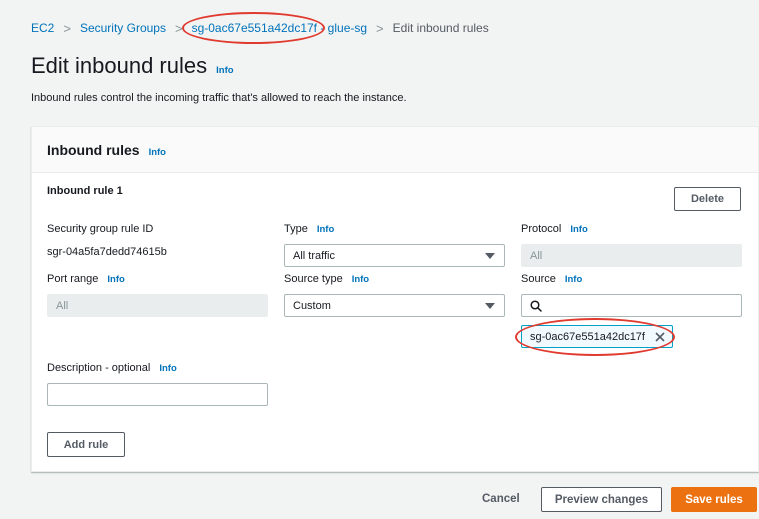 The width and height of the screenshot is (759, 519). Describe the element at coordinates (578, 229) in the screenshot. I see `protocol-info-link: Info` at that location.